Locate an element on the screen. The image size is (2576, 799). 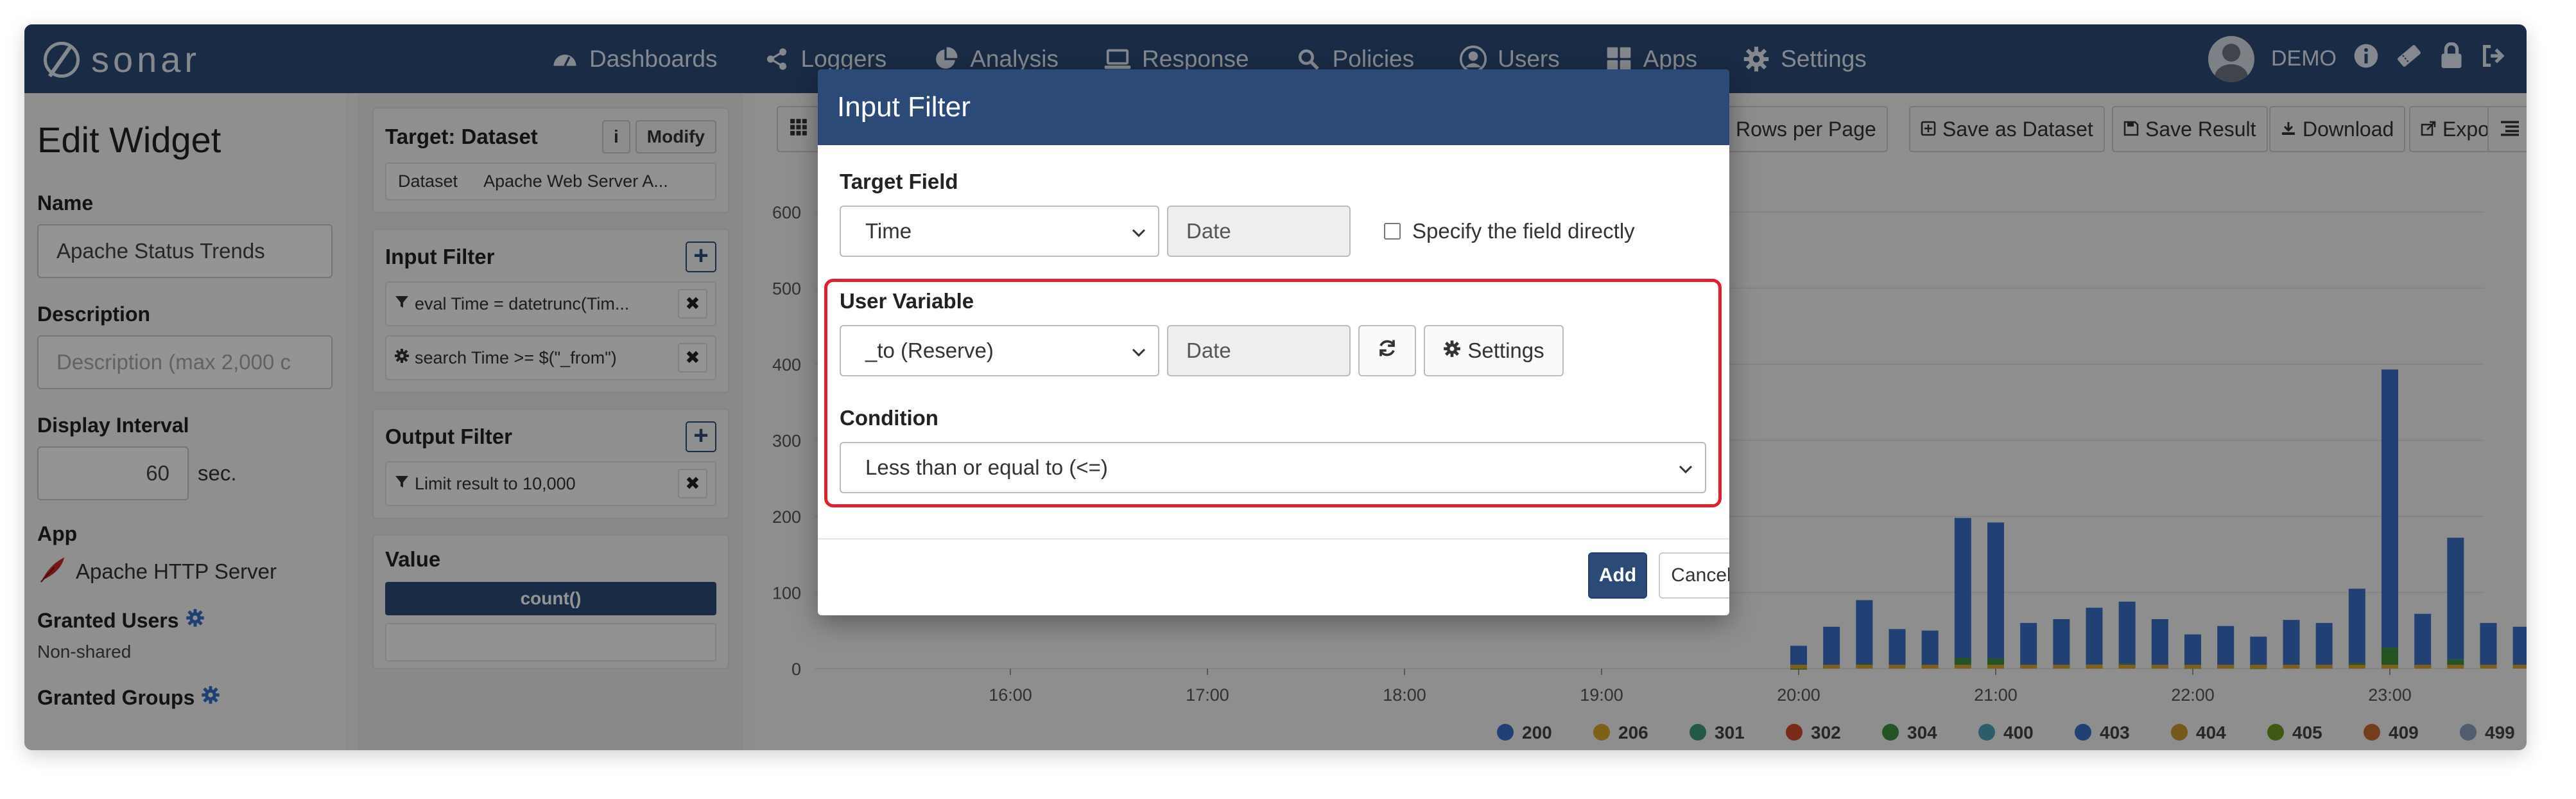
highlight-box is located at coordinates (1273, 393).